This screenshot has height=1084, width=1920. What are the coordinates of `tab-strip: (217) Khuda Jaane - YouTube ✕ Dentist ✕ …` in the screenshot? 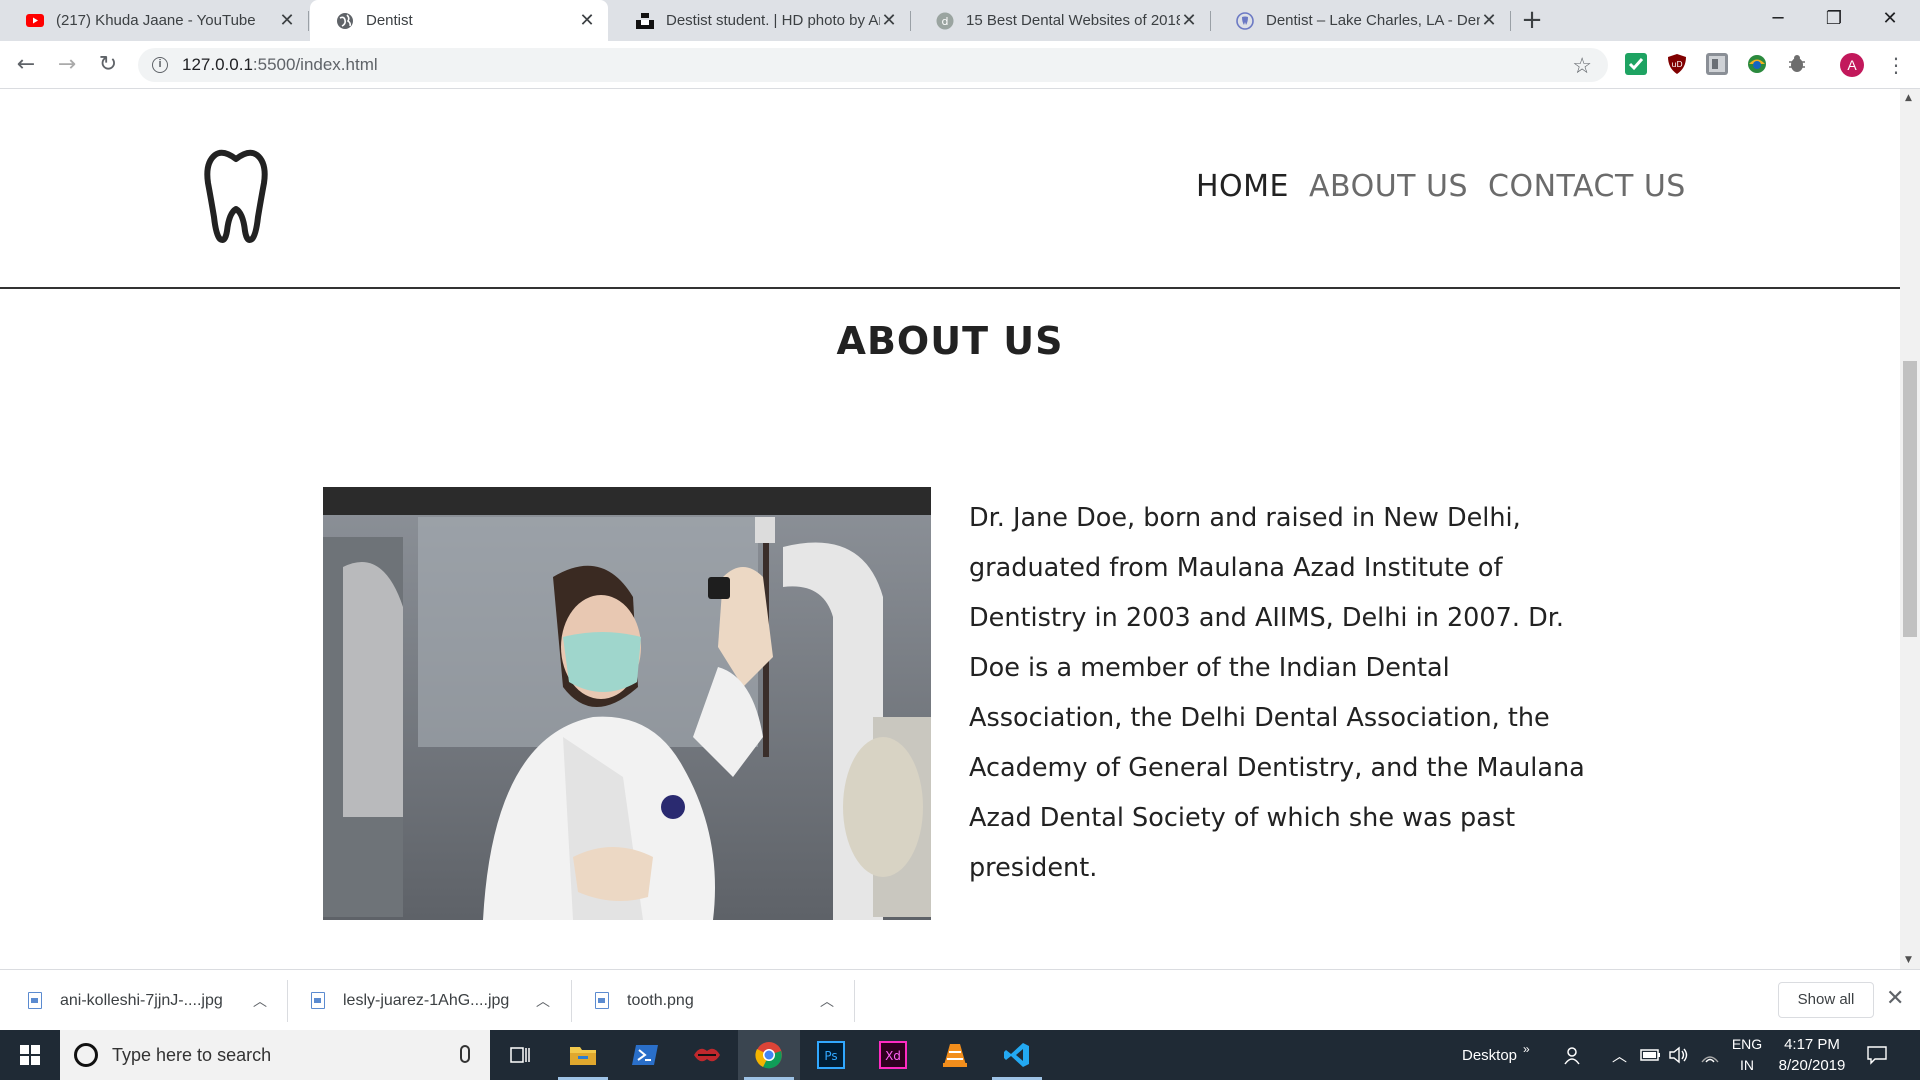 It's located at (960, 20).